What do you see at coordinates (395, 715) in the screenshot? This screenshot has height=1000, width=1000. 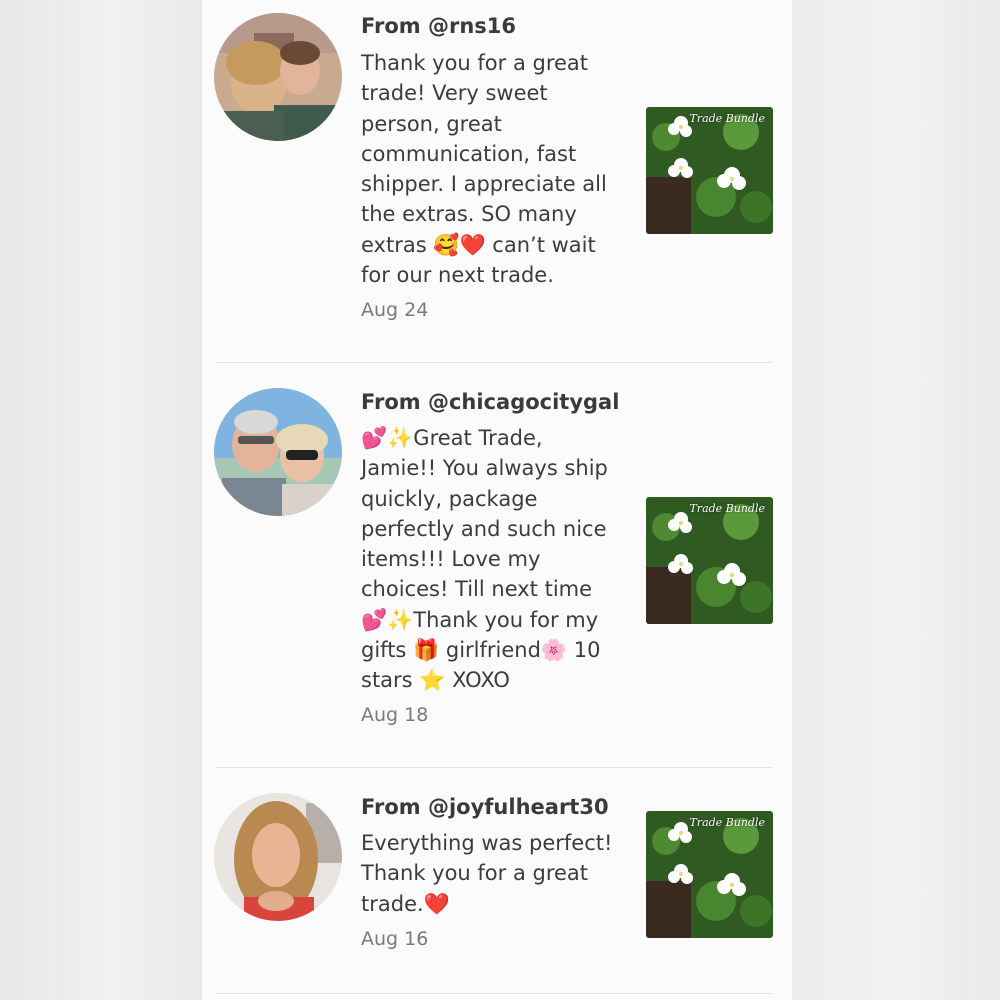 I see `review-date: Aug 18` at bounding box center [395, 715].